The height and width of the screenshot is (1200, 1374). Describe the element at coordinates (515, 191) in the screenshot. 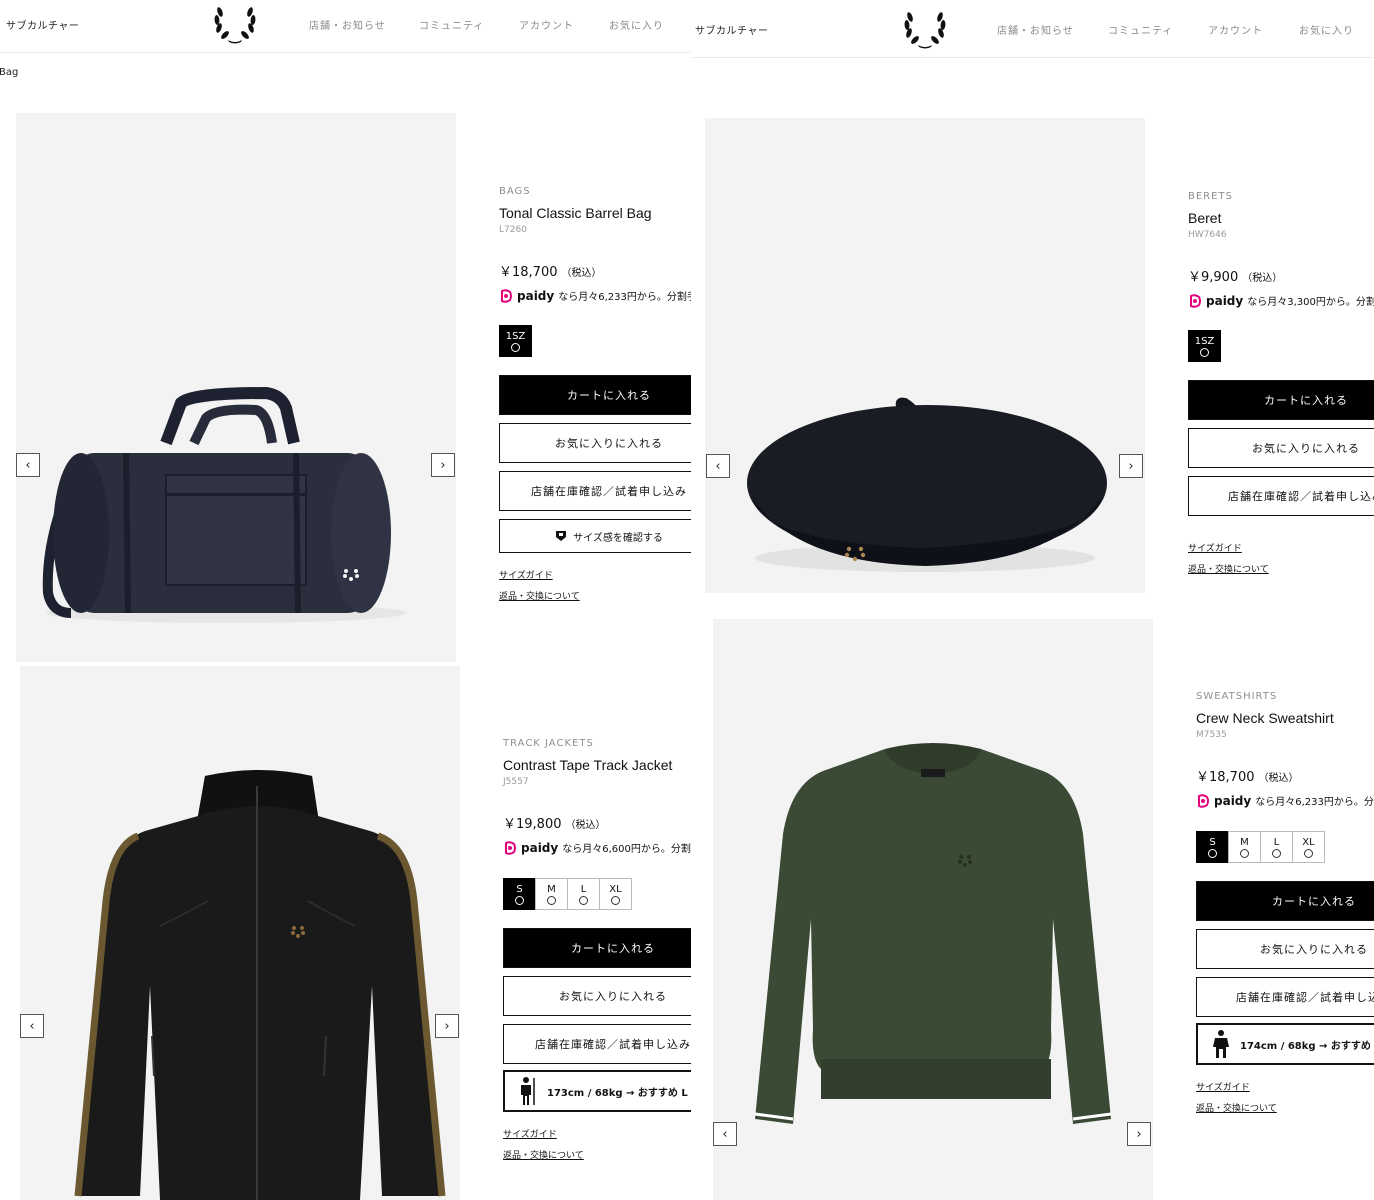

I see `product-category: BAGS` at that location.